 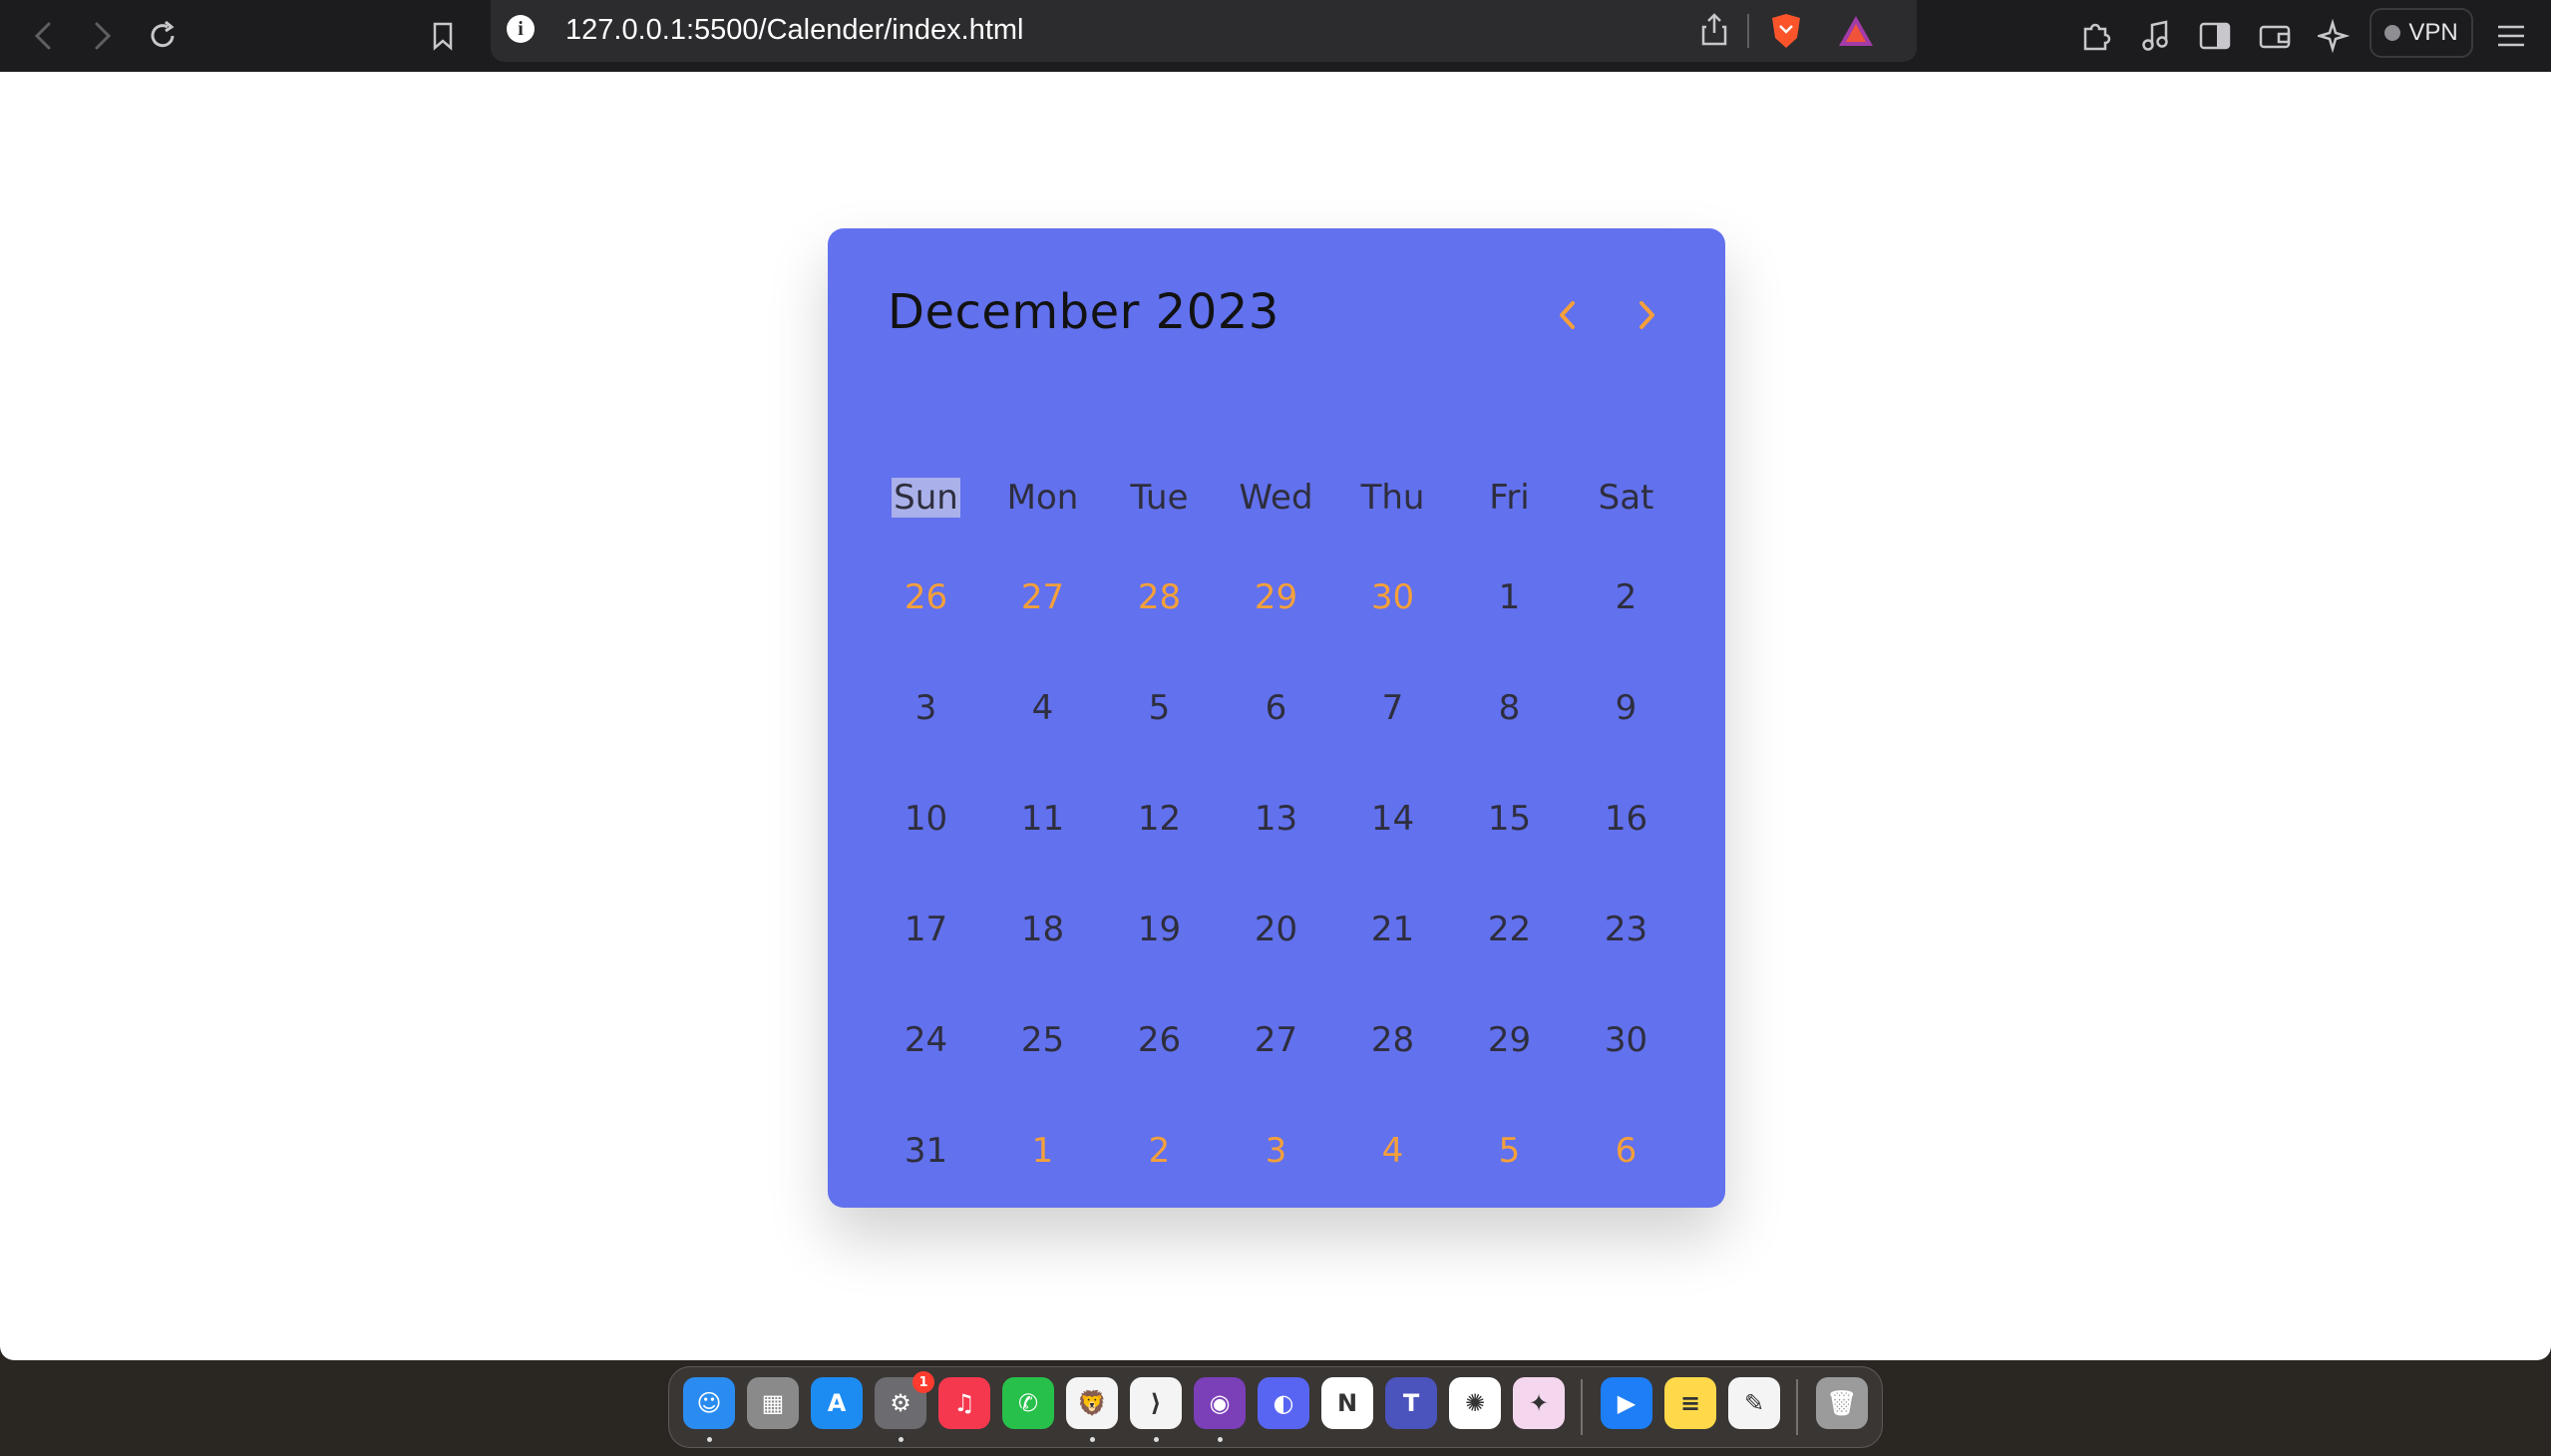 I want to click on notion-icon: N, so click(x=1347, y=1403).